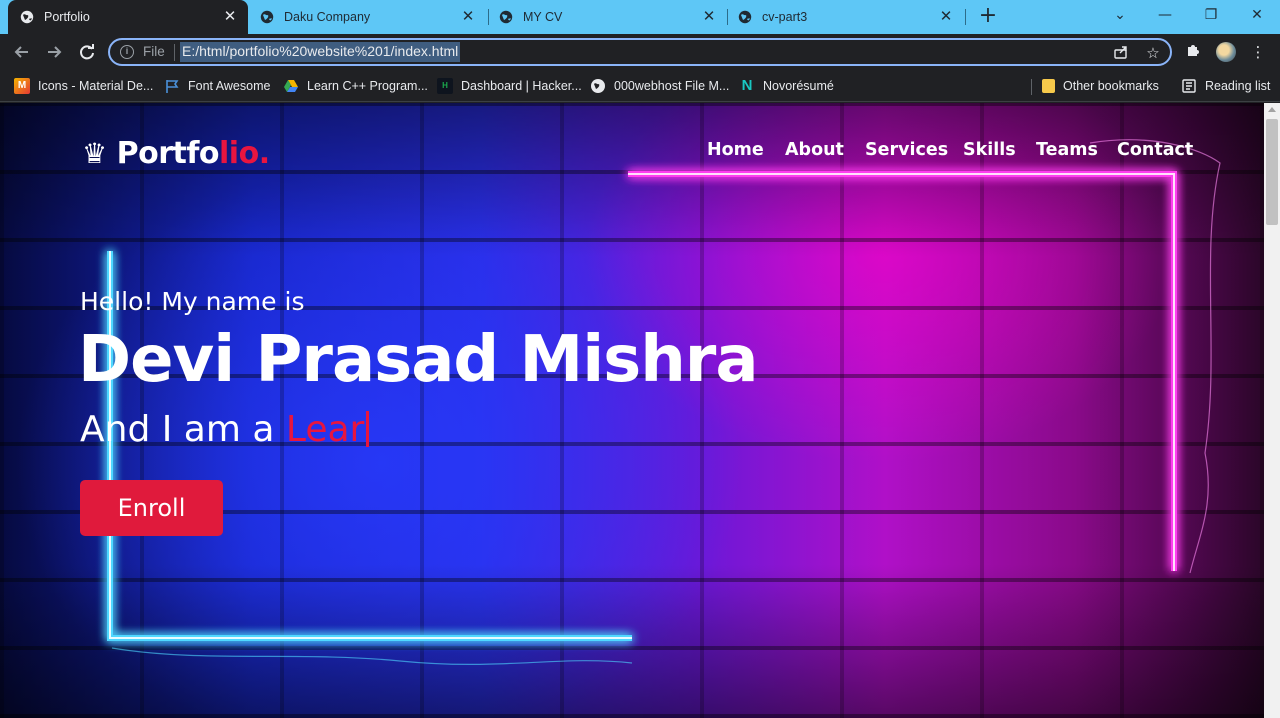 The height and width of the screenshot is (718, 1280). I want to click on bookmark-novoresume: N Novorésumé, so click(786, 86).